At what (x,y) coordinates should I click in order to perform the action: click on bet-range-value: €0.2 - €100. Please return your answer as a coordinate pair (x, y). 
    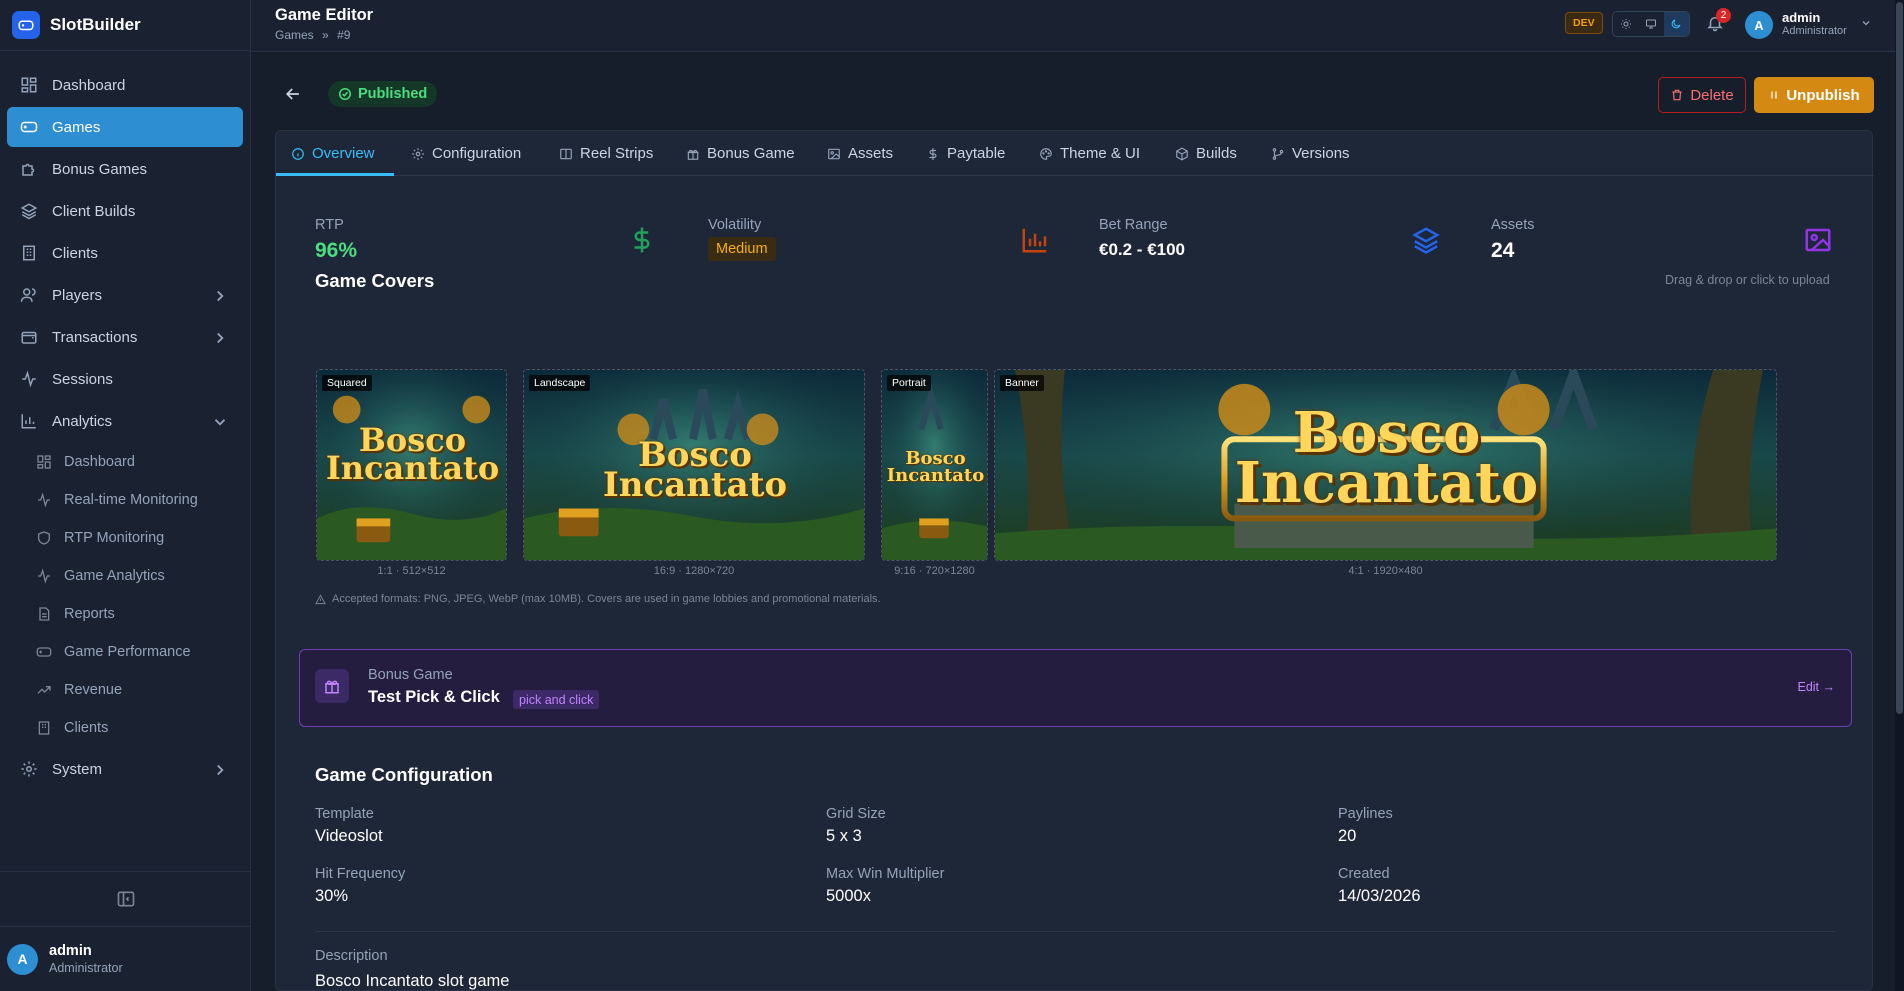
    Looking at the image, I should click on (1142, 249).